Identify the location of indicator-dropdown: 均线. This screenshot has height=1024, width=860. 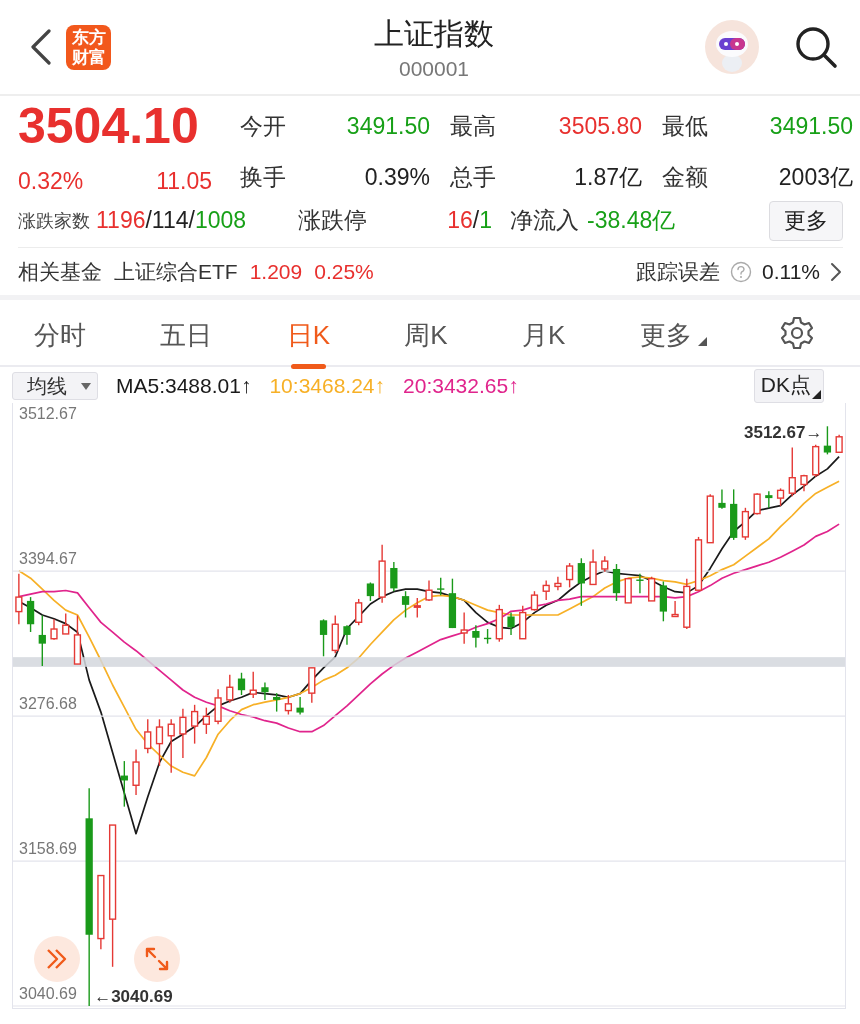
(55, 386).